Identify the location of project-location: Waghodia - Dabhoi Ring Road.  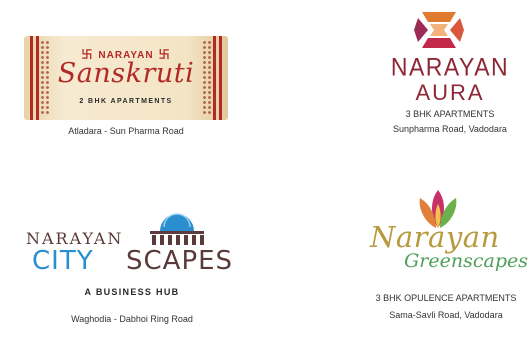
(132, 319).